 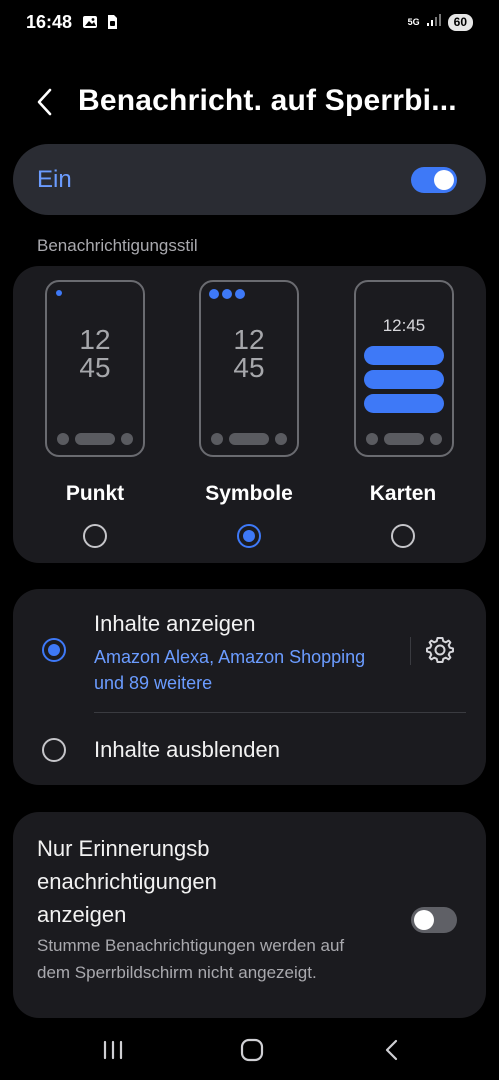 What do you see at coordinates (440, 650) in the screenshot?
I see `gear-icon` at bounding box center [440, 650].